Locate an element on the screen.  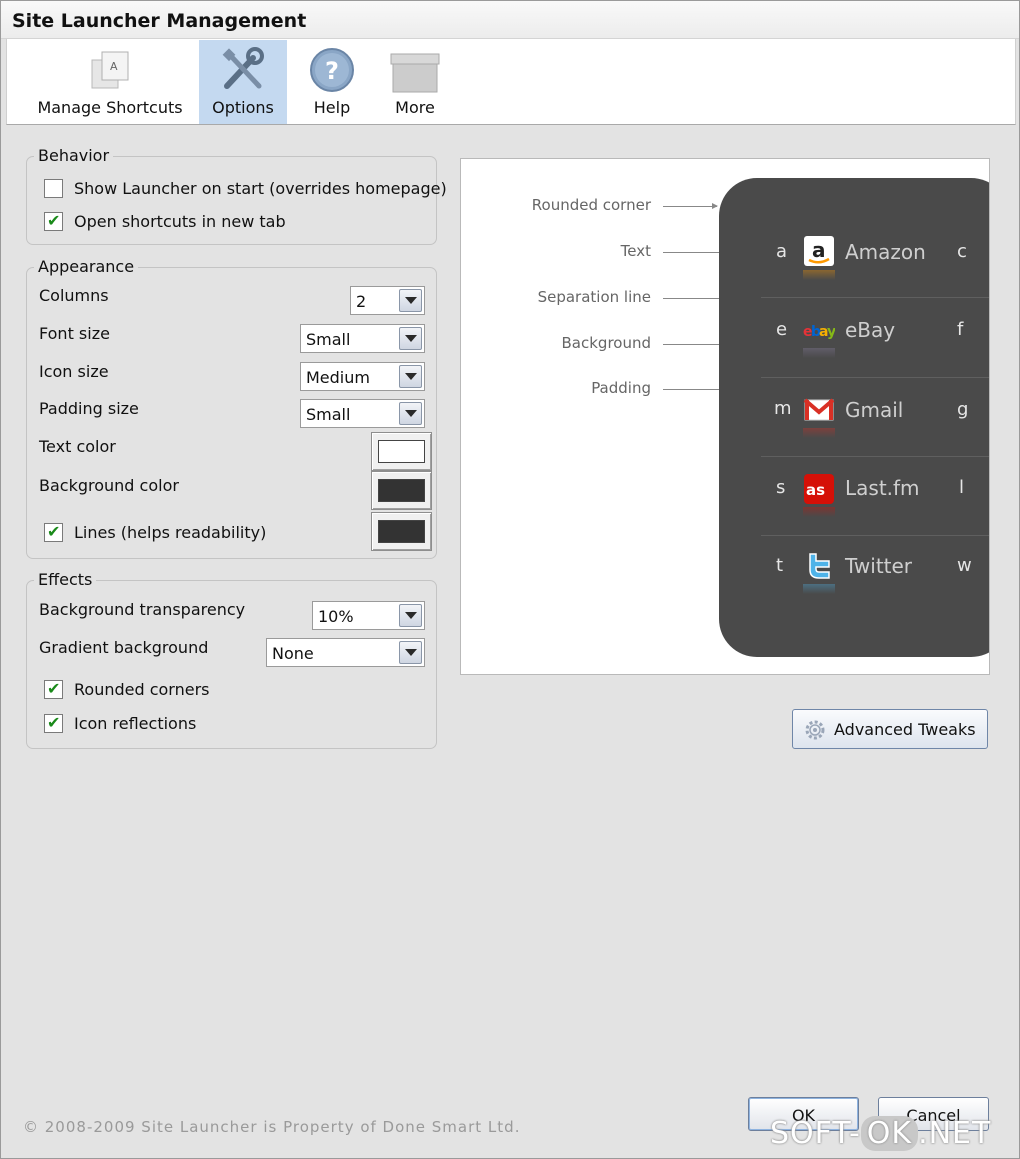
font-size-value: Small is located at coordinates (328, 339).